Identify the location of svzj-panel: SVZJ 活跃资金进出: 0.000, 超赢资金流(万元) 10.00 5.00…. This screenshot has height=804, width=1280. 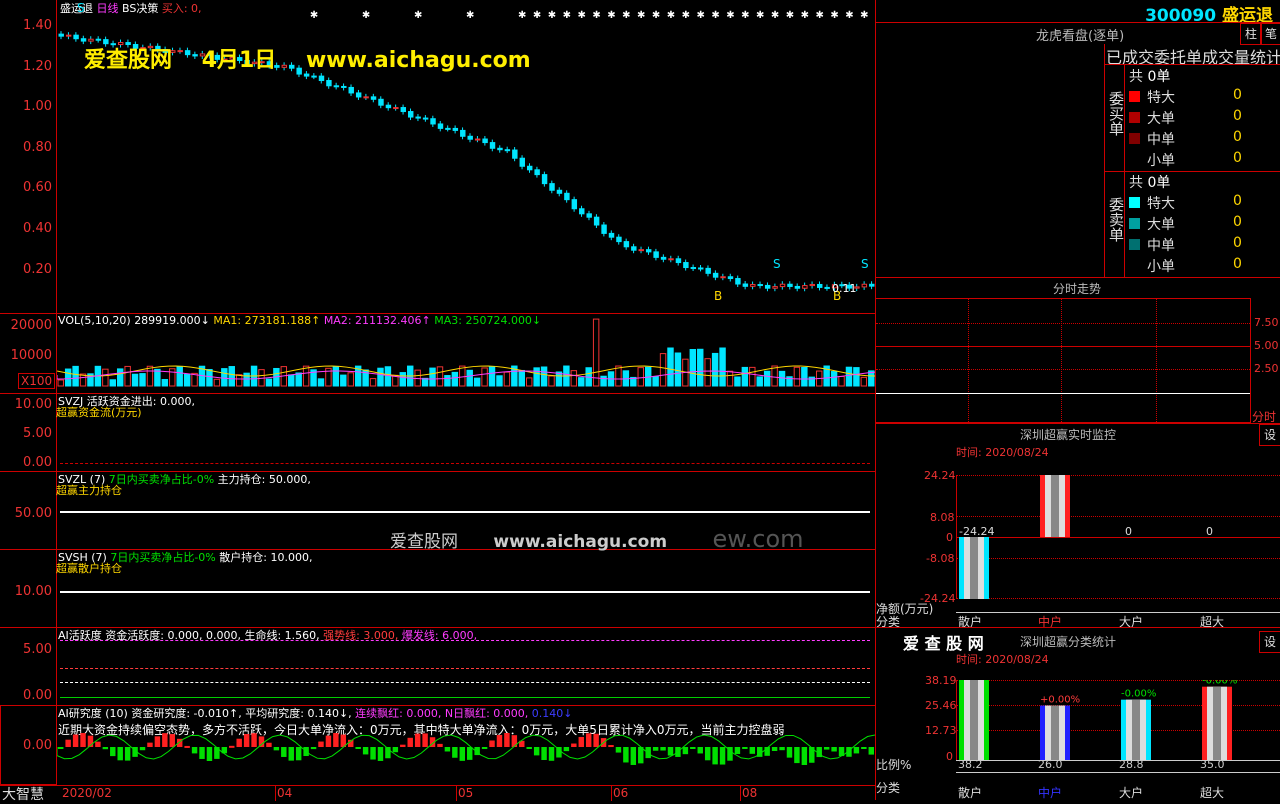
(437, 432).